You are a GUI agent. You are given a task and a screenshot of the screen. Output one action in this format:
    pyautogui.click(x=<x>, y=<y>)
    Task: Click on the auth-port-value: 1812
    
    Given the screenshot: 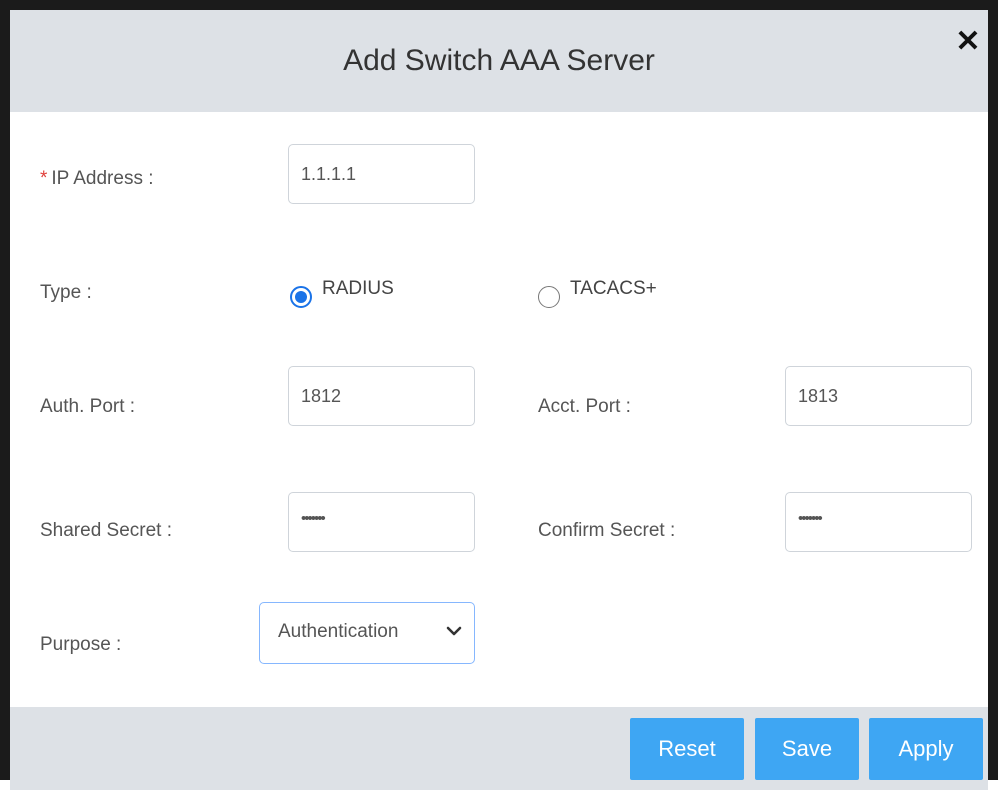 What is the action you would take?
    pyautogui.click(x=321, y=396)
    